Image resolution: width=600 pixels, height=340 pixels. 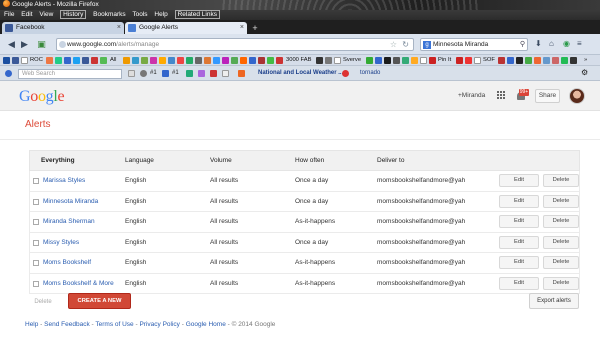 I want to click on export-alerts-button: Export alerts, so click(x=554, y=301).